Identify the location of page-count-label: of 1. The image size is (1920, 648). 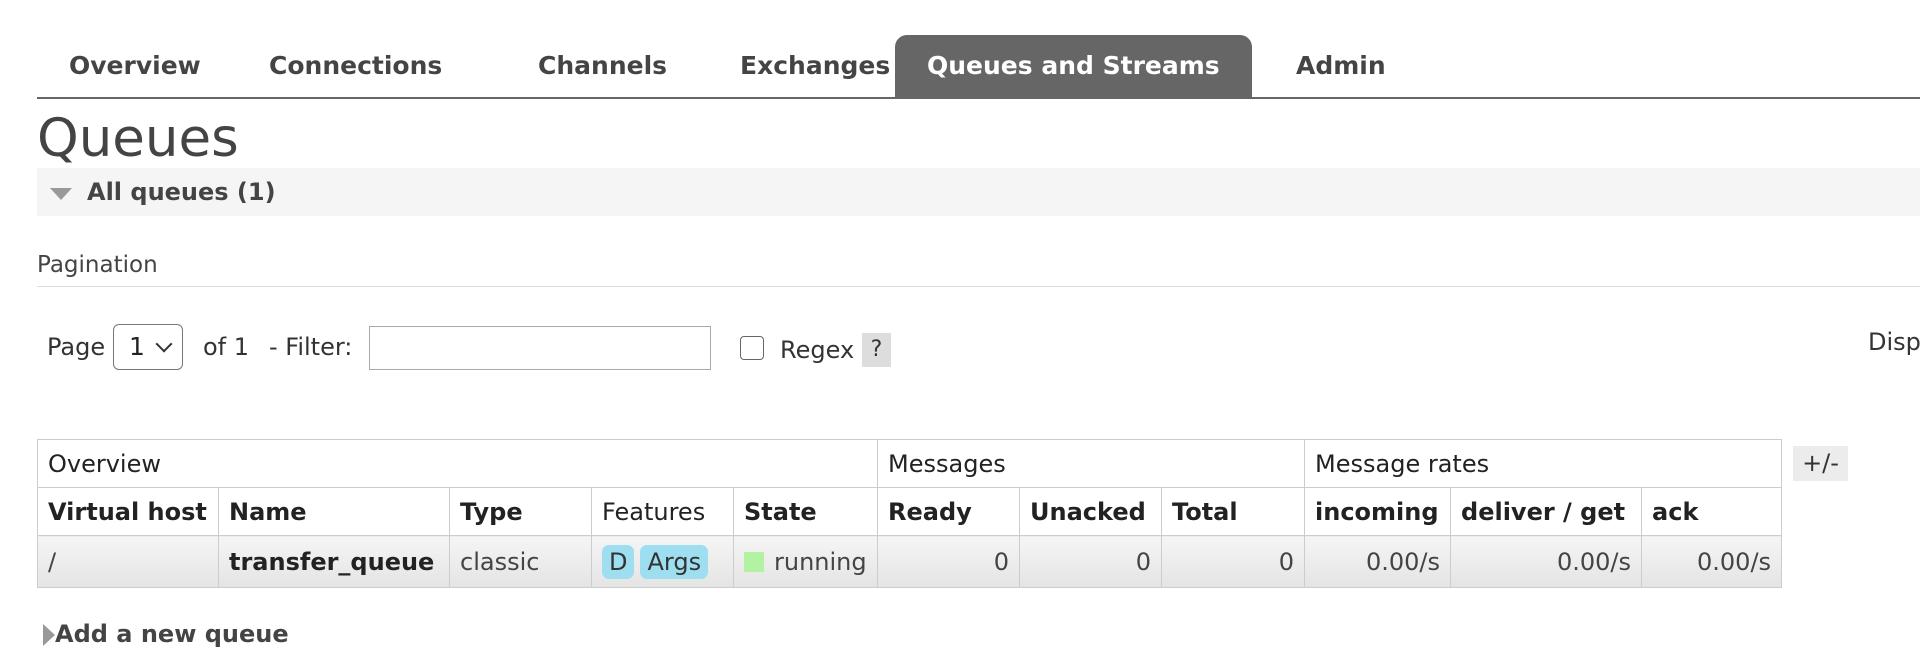
(226, 347).